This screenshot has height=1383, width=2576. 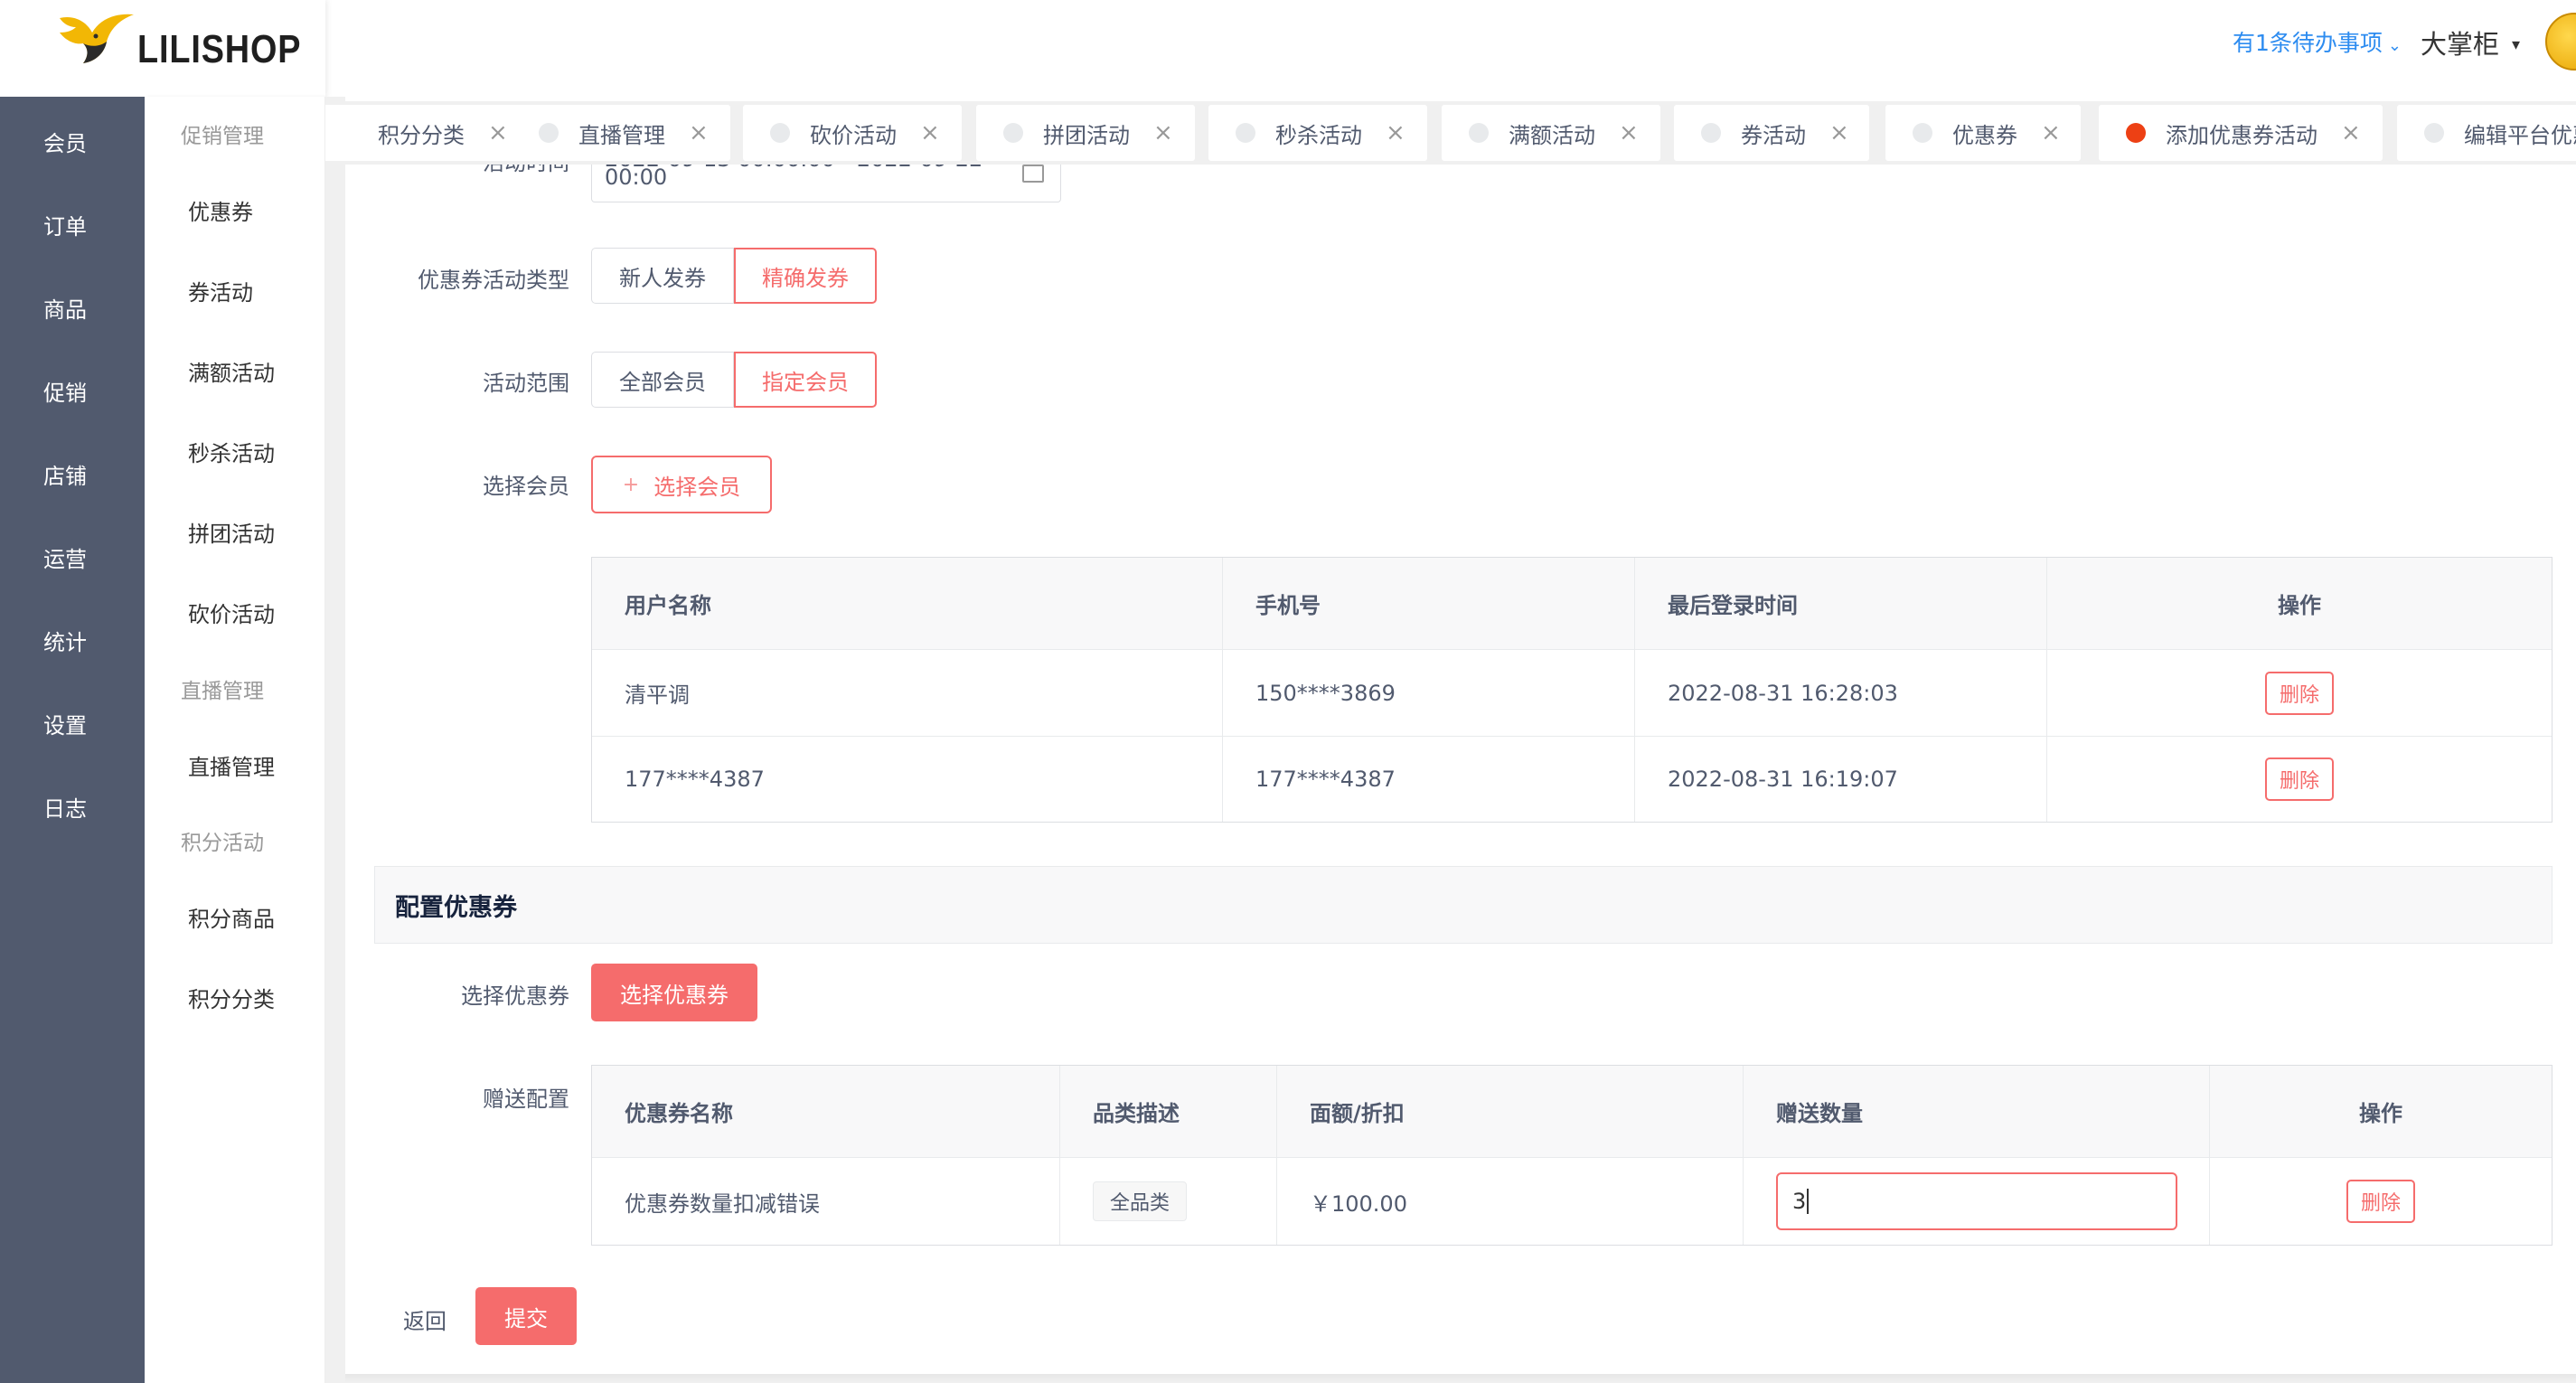 I want to click on select-member-button: + 选择会员, so click(x=682, y=484).